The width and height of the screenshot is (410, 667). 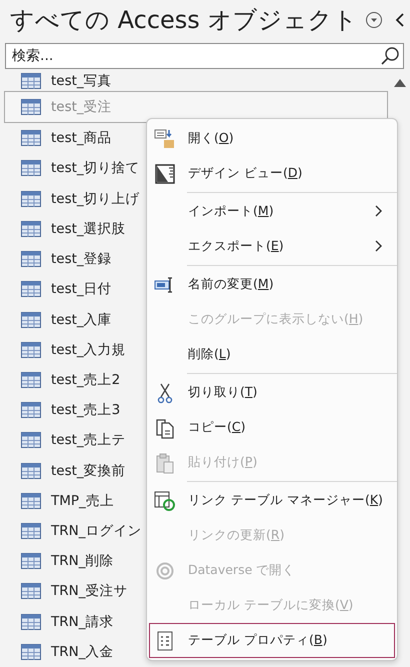 I want to click on object-name: test_受注, so click(x=81, y=107).